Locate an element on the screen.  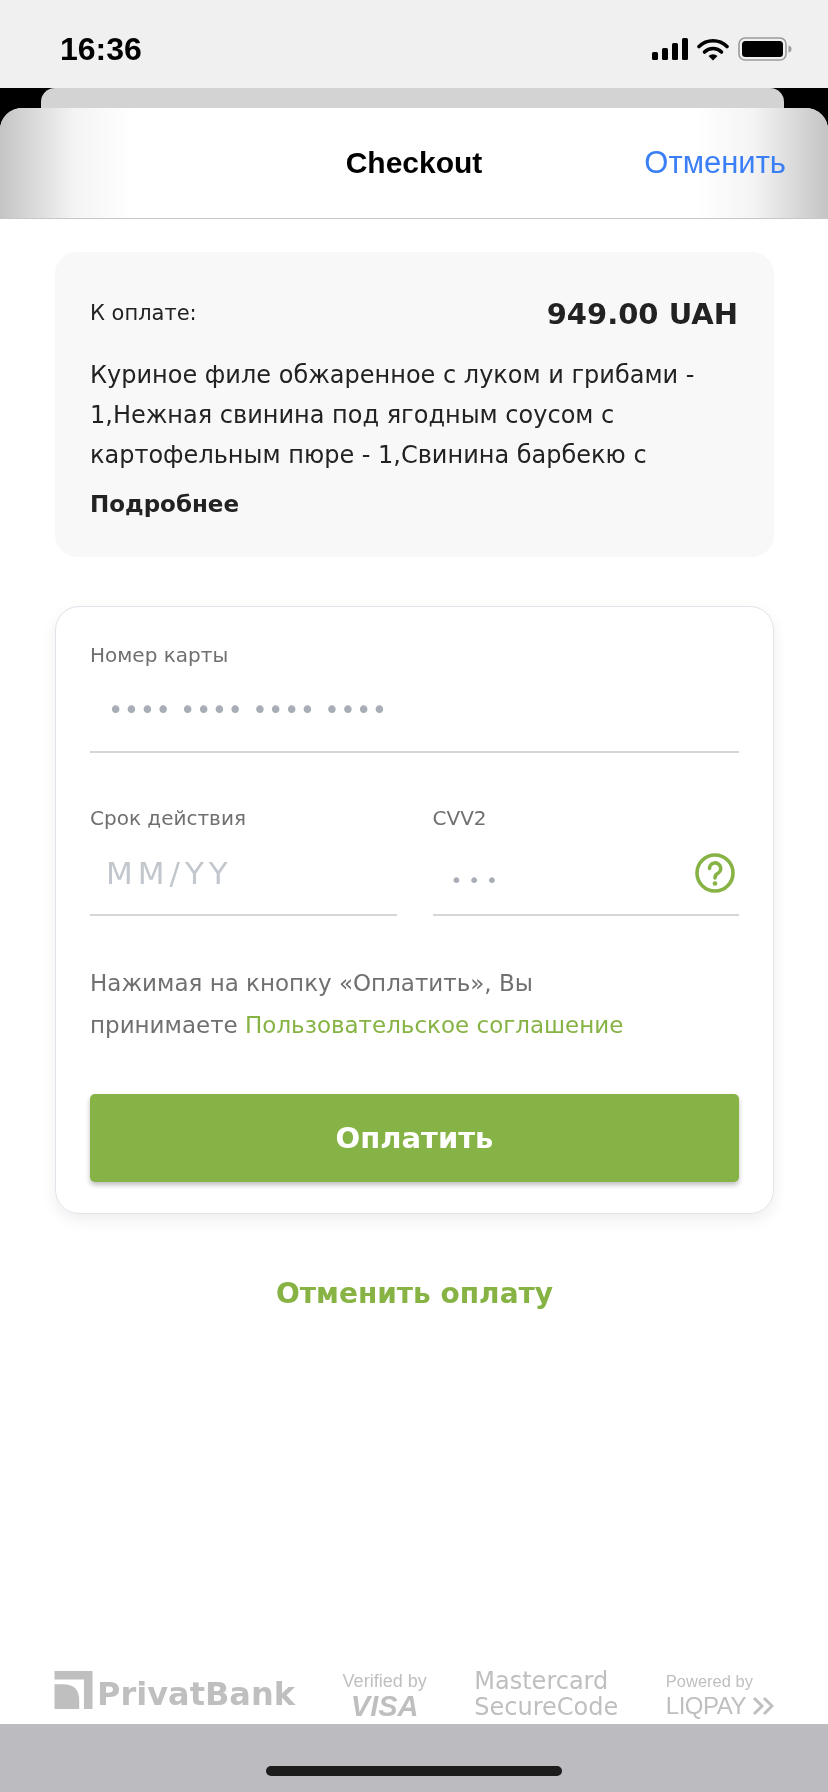
double-chevron-icon is located at coordinates (763, 1706).